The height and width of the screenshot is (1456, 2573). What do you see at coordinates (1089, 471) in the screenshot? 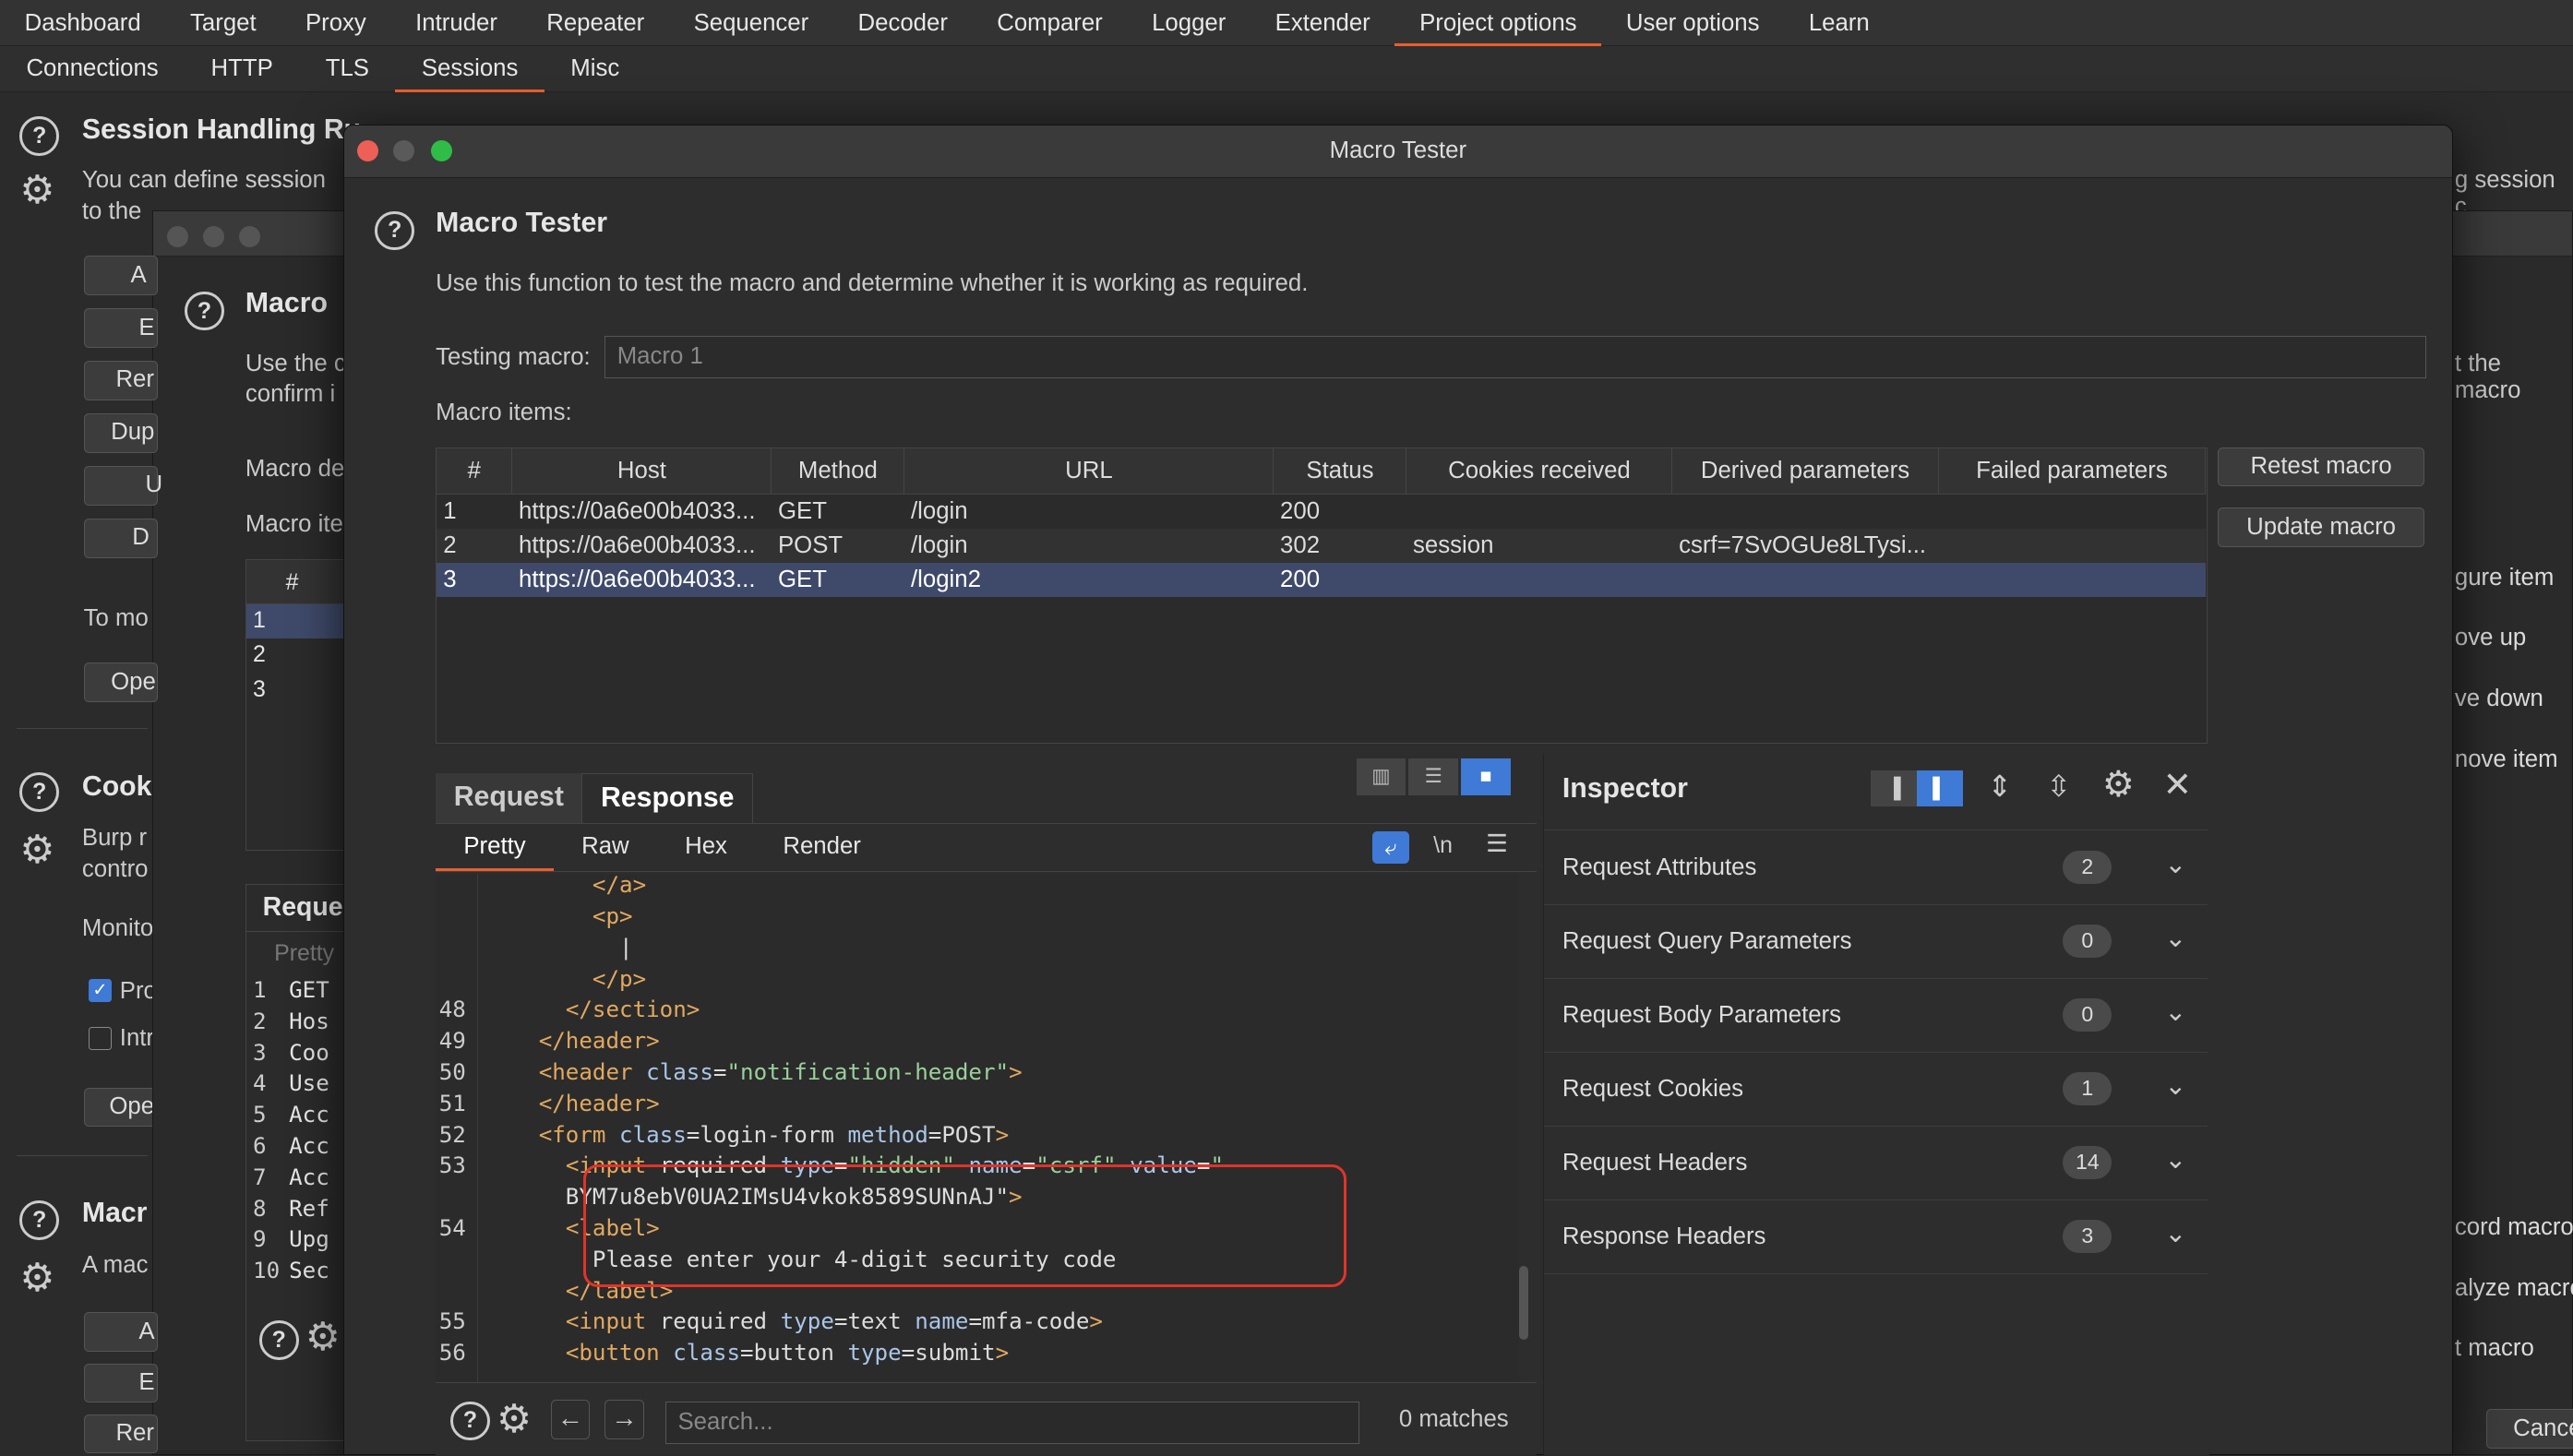
I see `column-header: URL` at bounding box center [1089, 471].